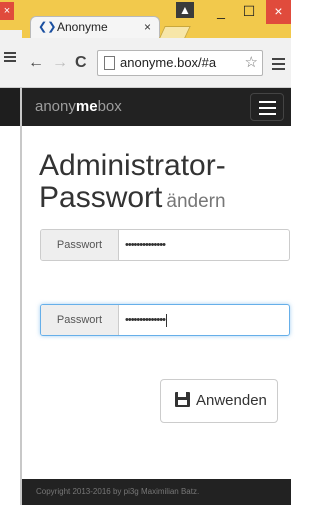 The image size is (320, 505). What do you see at coordinates (11, 252) in the screenshot?
I see `background-window: ×` at bounding box center [11, 252].